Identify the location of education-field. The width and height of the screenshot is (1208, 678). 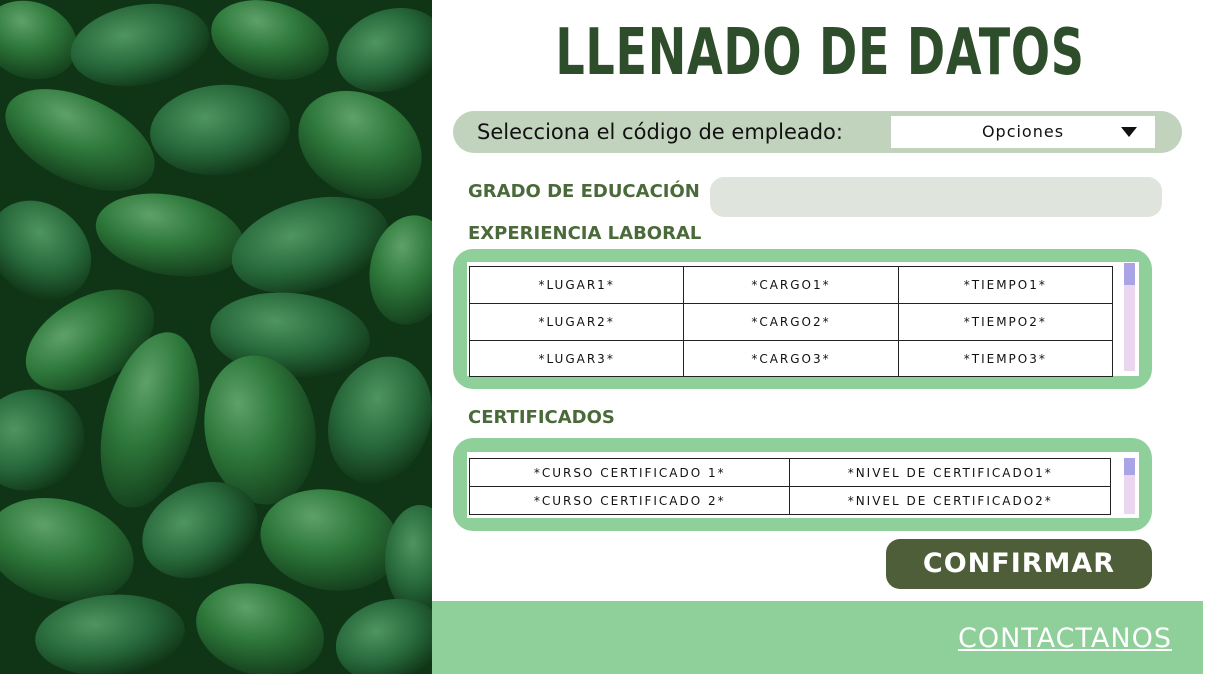
(936, 197).